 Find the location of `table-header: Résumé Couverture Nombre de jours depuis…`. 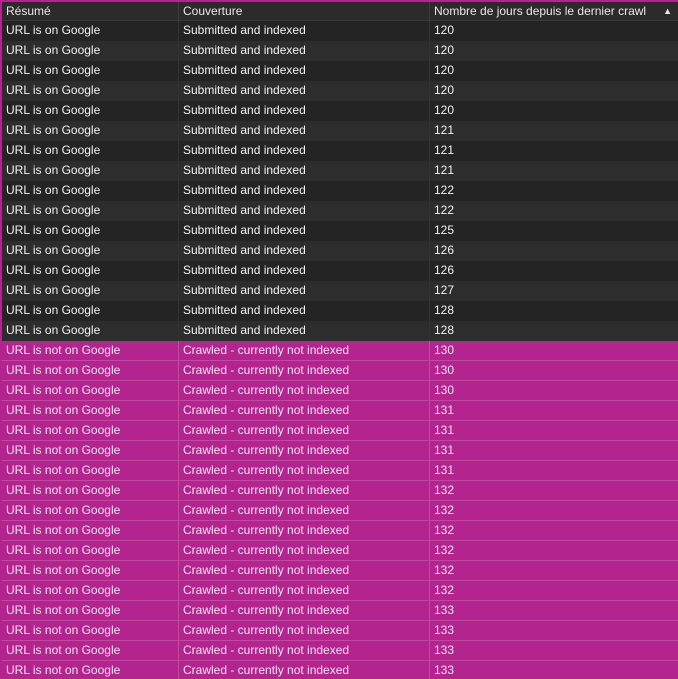

table-header: Résumé Couverture Nombre de jours depuis… is located at coordinates (340, 11).